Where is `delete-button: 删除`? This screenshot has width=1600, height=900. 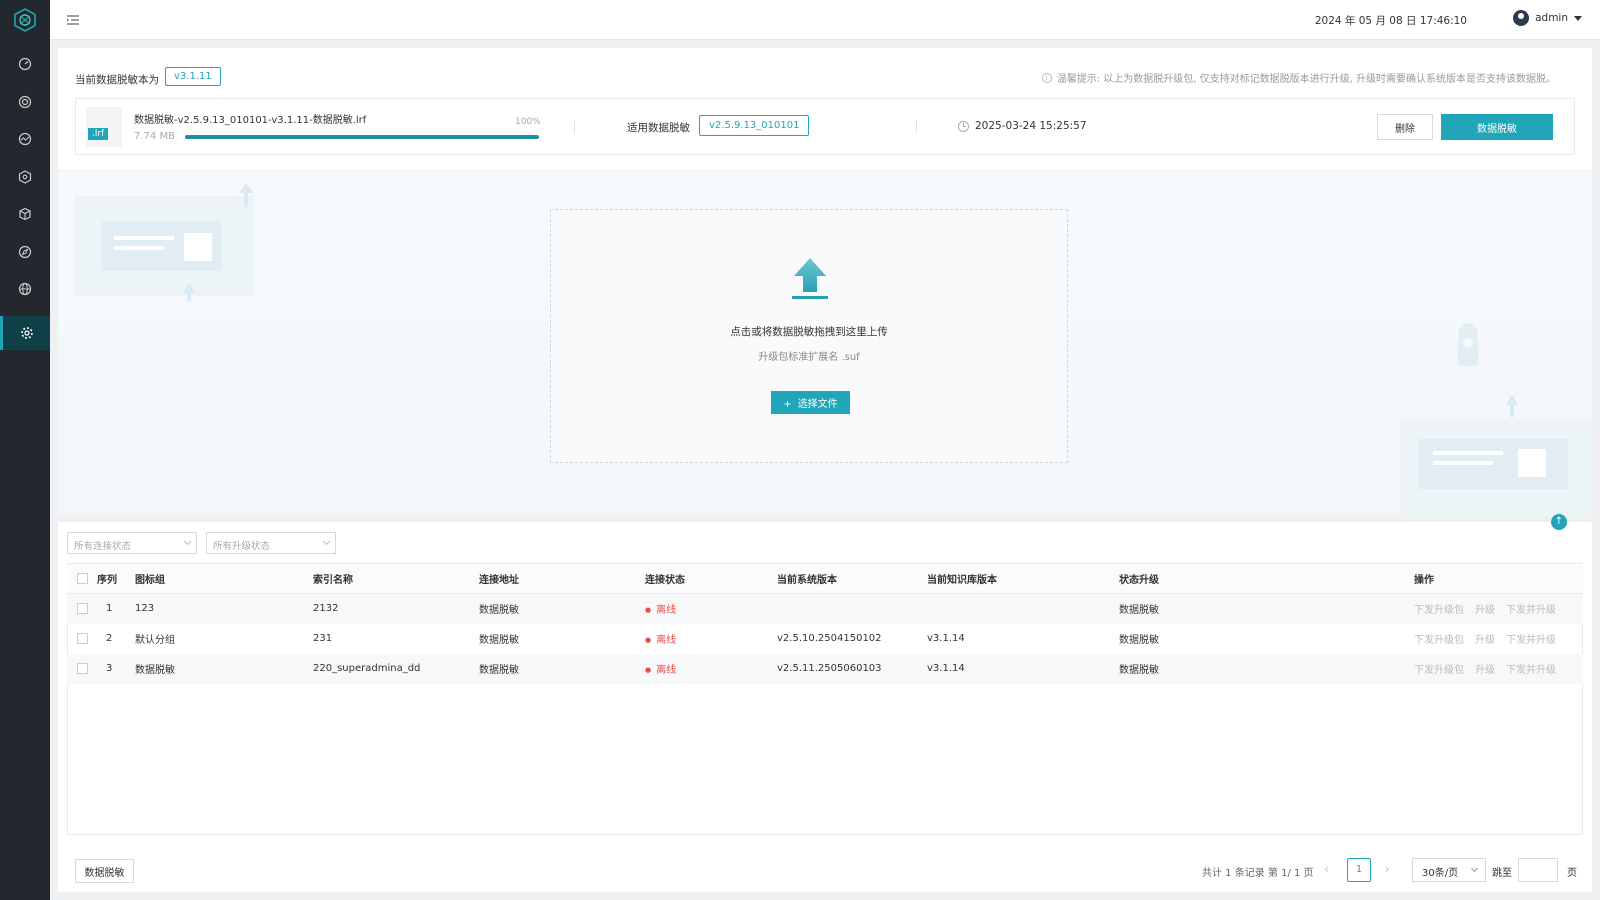
delete-button: 删除 is located at coordinates (1405, 127).